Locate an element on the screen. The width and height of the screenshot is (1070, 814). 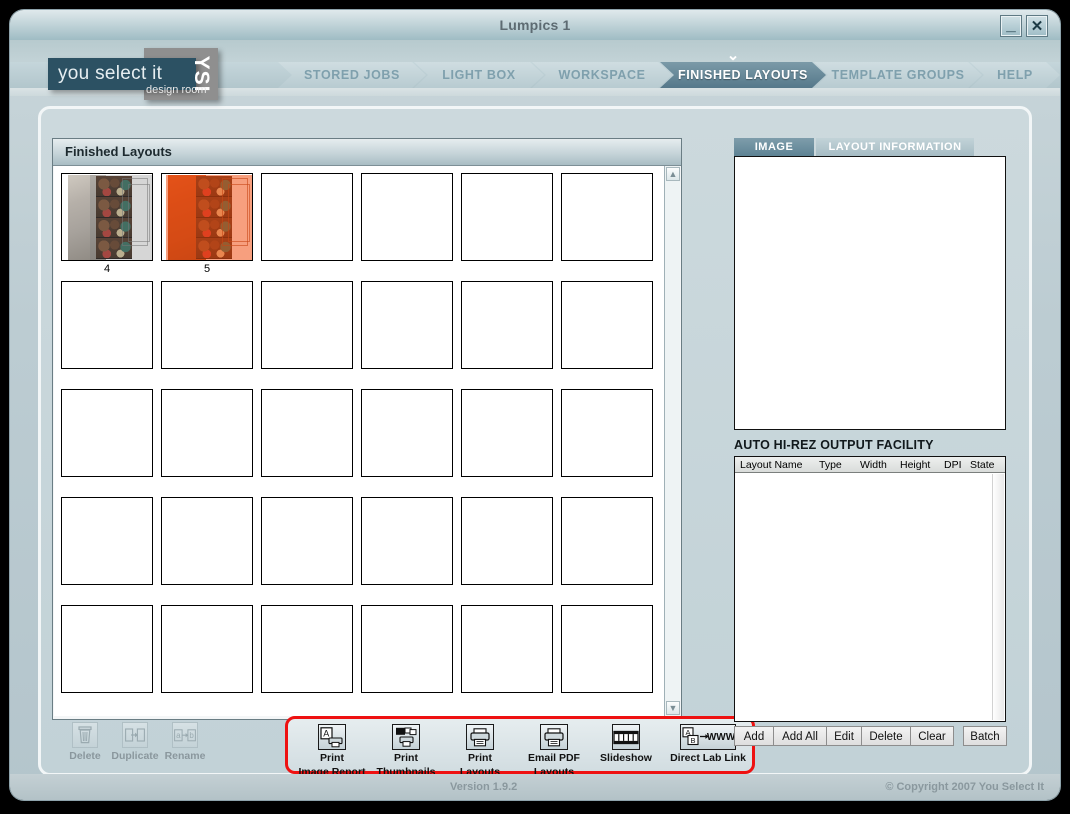
minimize-icon: _ is located at coordinates (1011, 24).